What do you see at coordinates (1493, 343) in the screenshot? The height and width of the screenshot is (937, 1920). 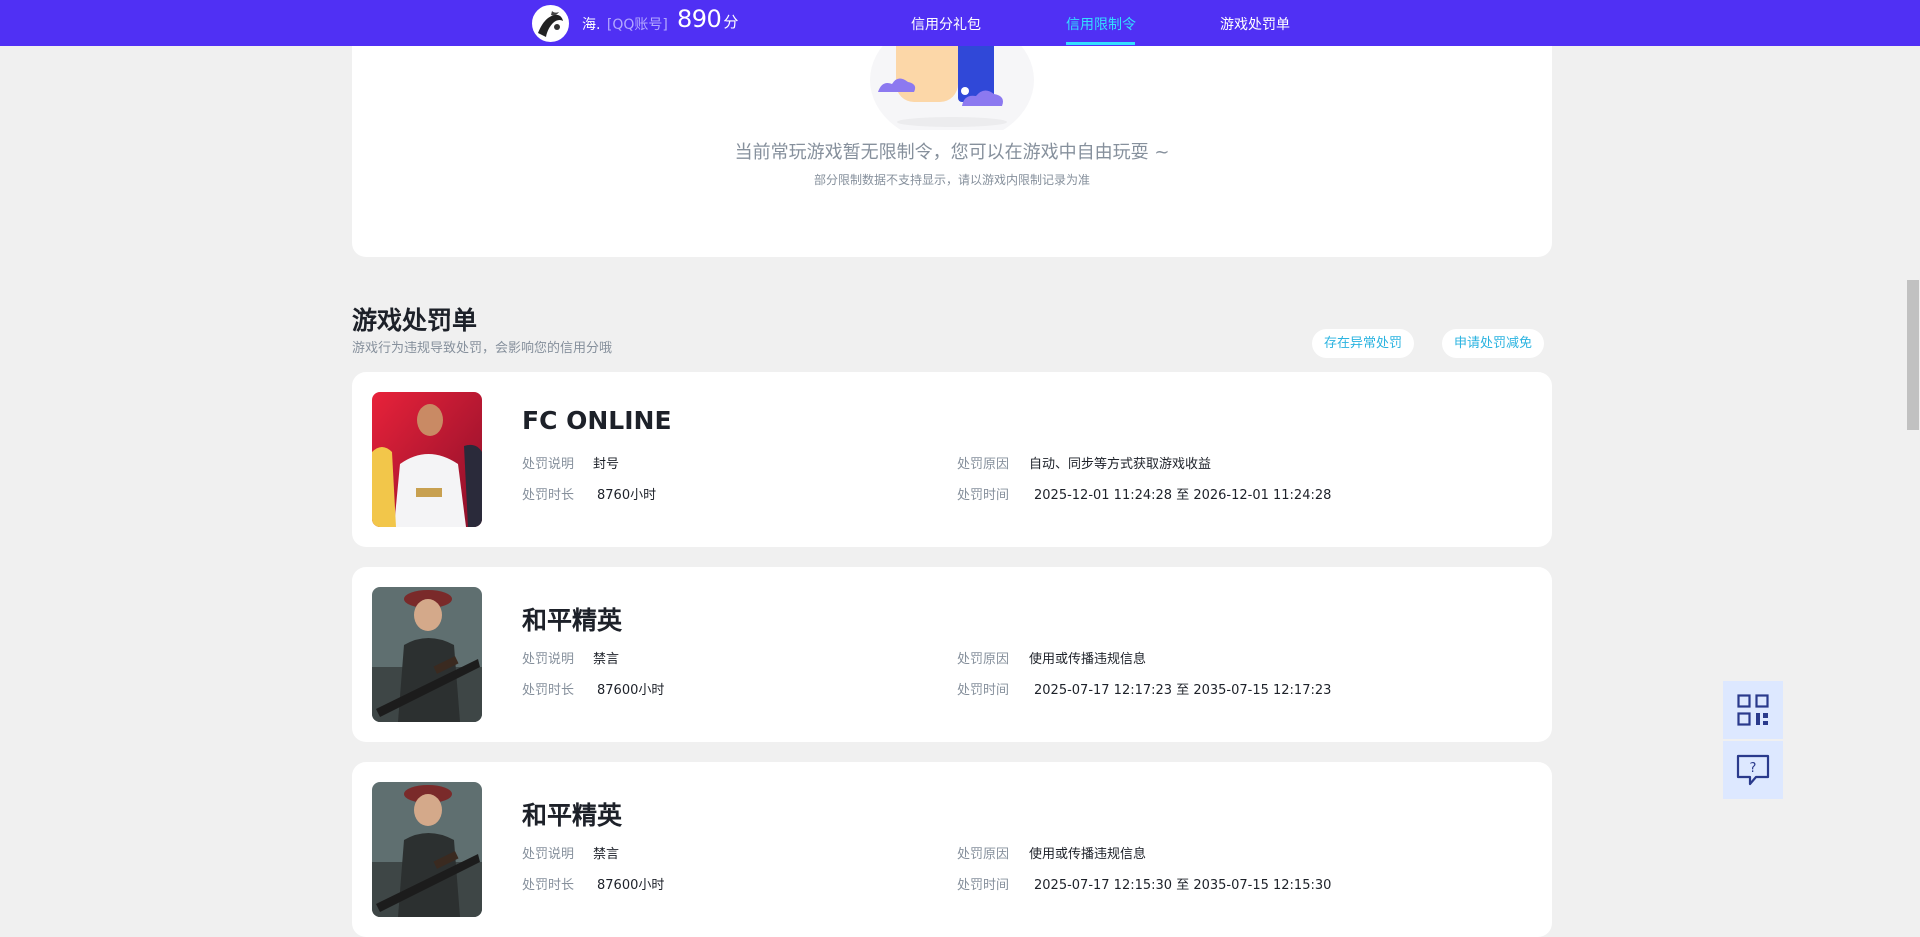 I see `appeal-penalty-button: 申请处罚减免` at bounding box center [1493, 343].